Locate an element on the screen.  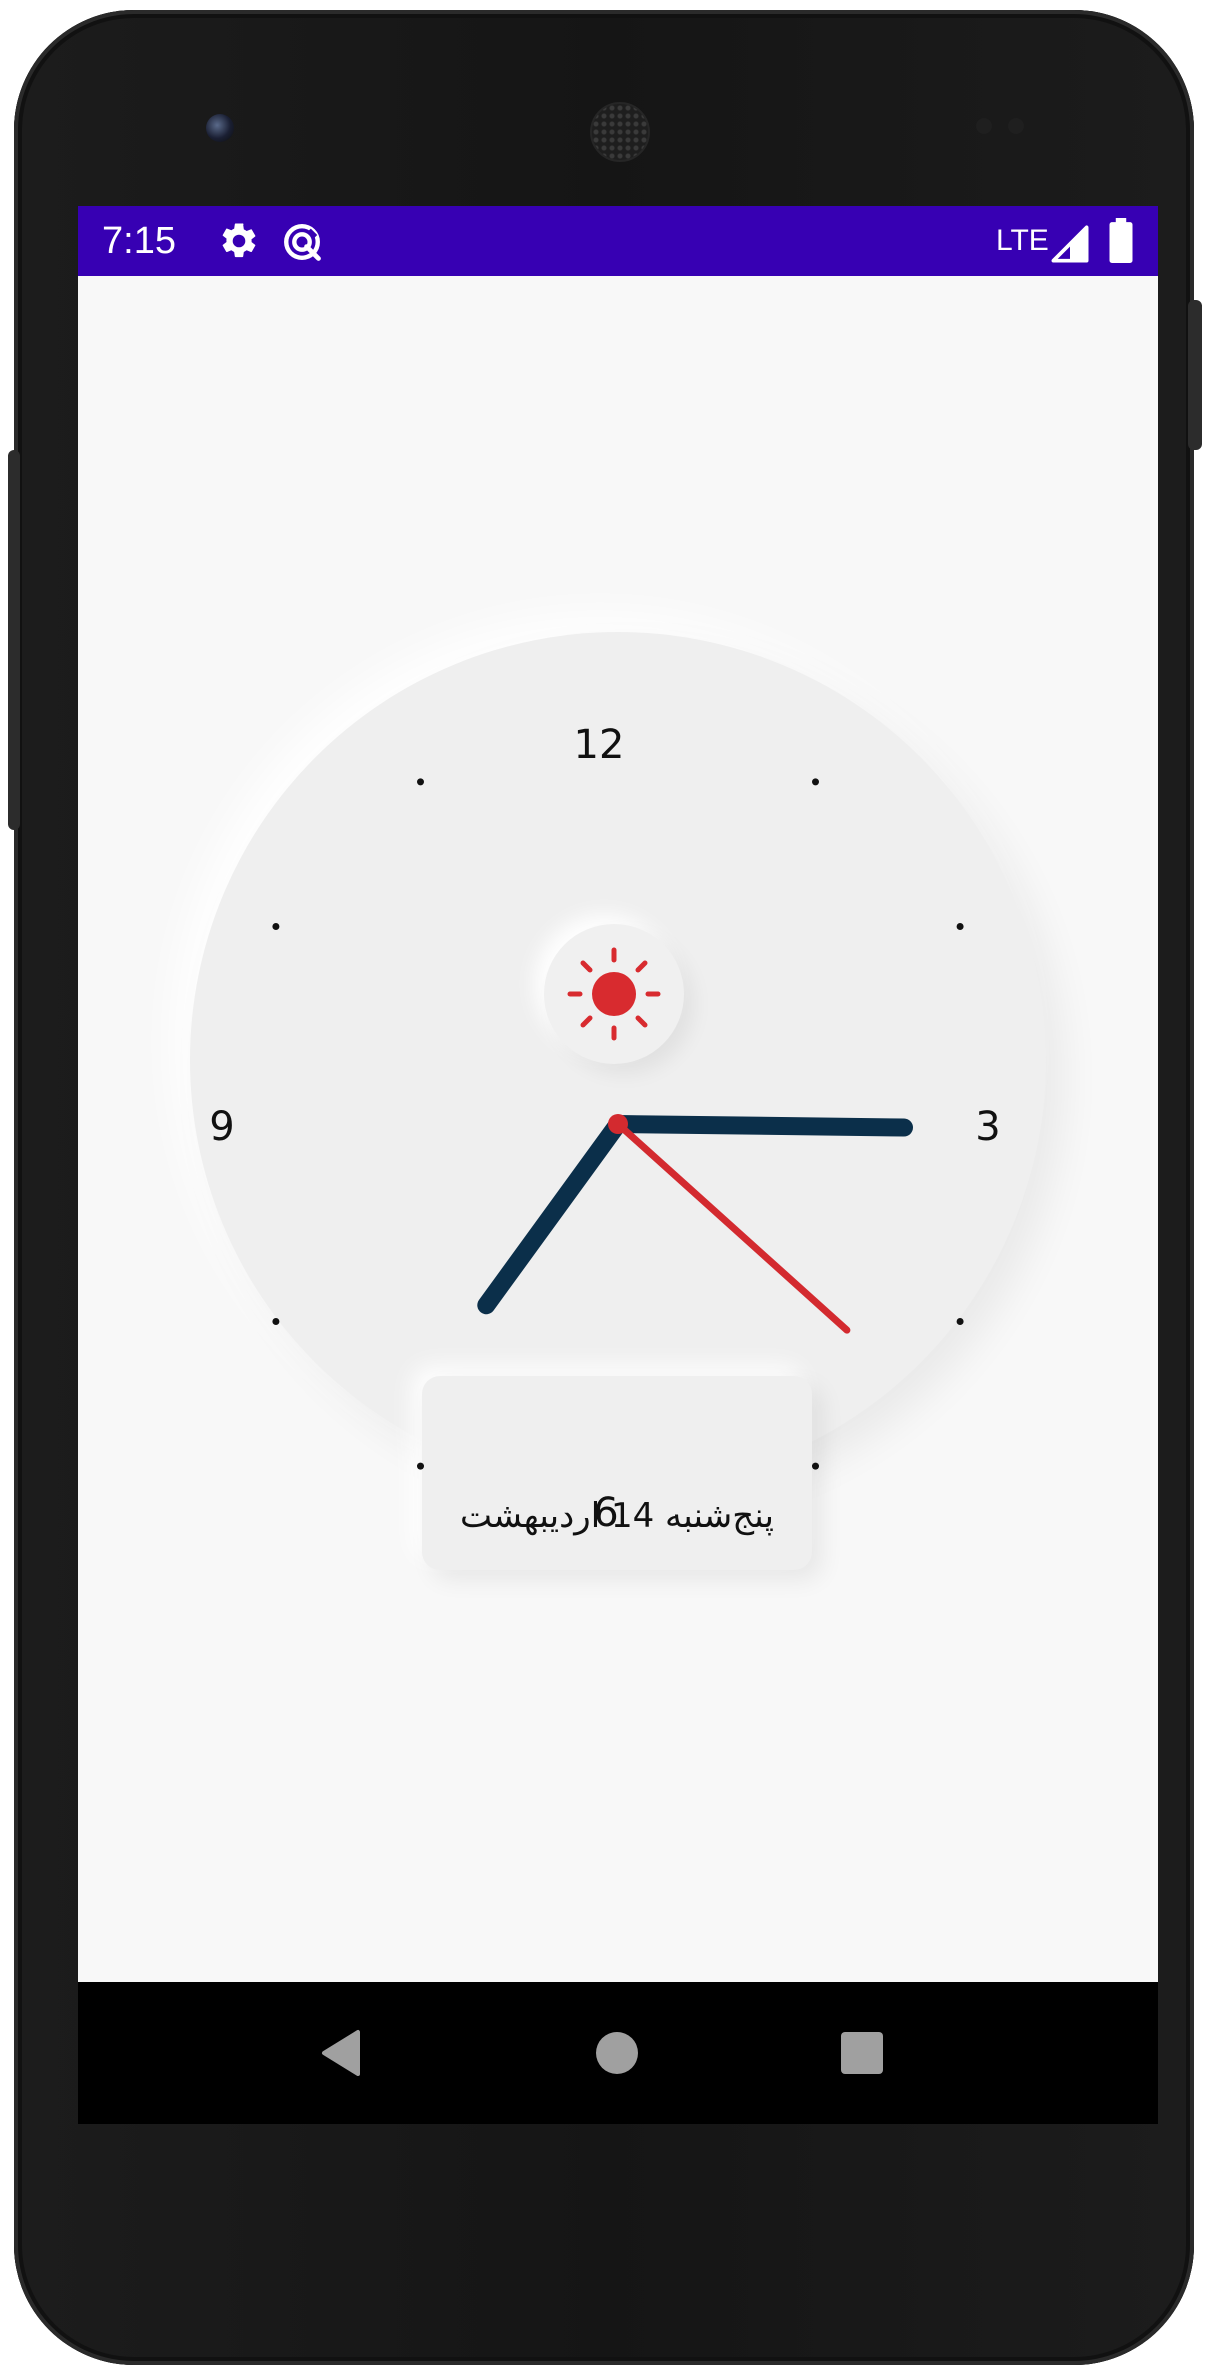
recents-icon is located at coordinates (861, 2053).